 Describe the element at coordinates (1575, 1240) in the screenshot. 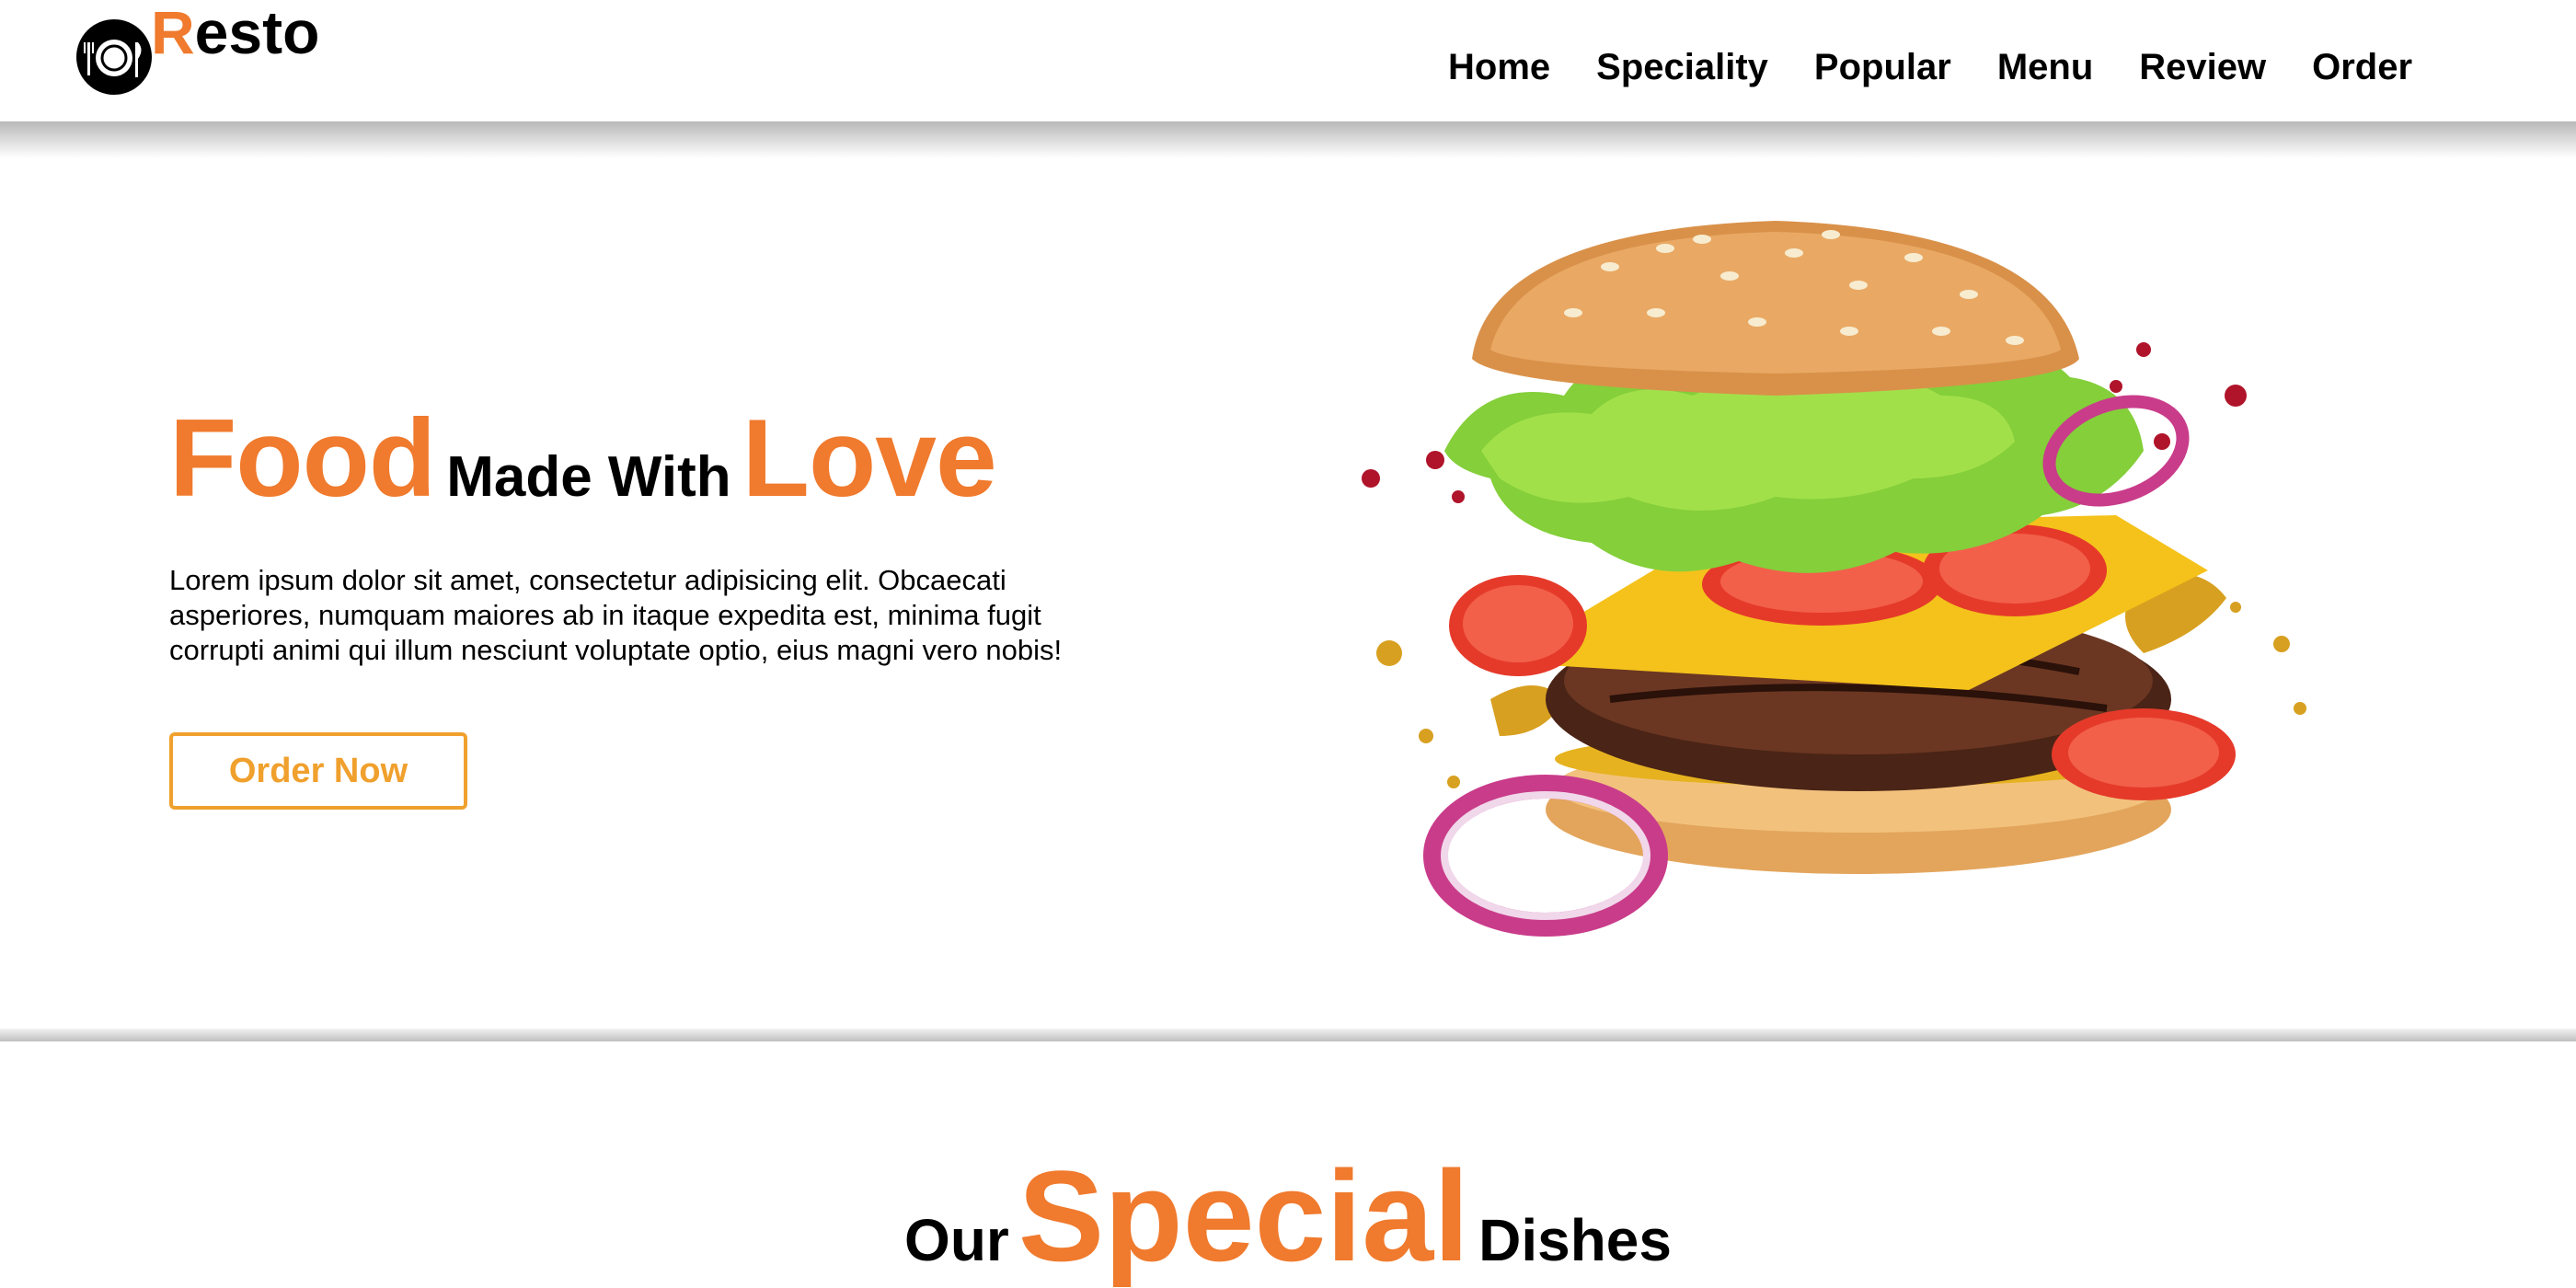

I see `special-heading-suffix: Dishes` at that location.